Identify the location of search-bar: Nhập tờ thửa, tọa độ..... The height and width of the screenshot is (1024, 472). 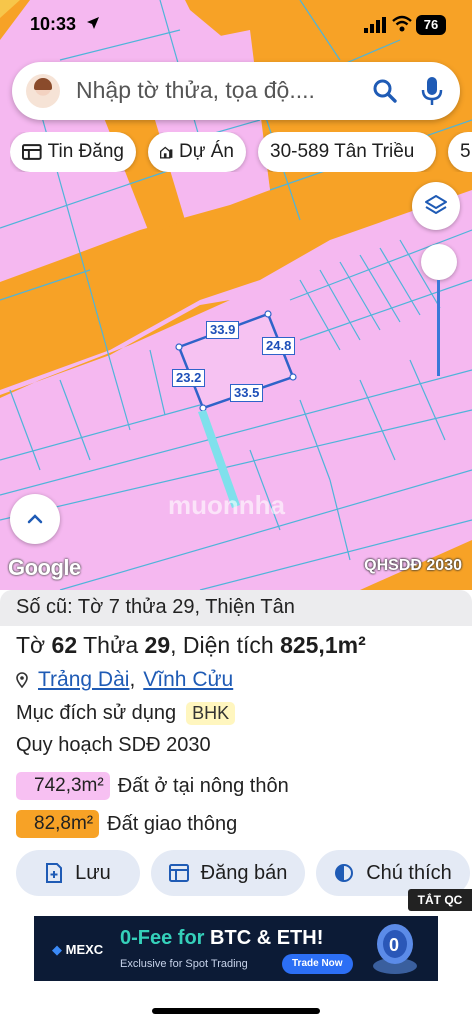
(236, 91).